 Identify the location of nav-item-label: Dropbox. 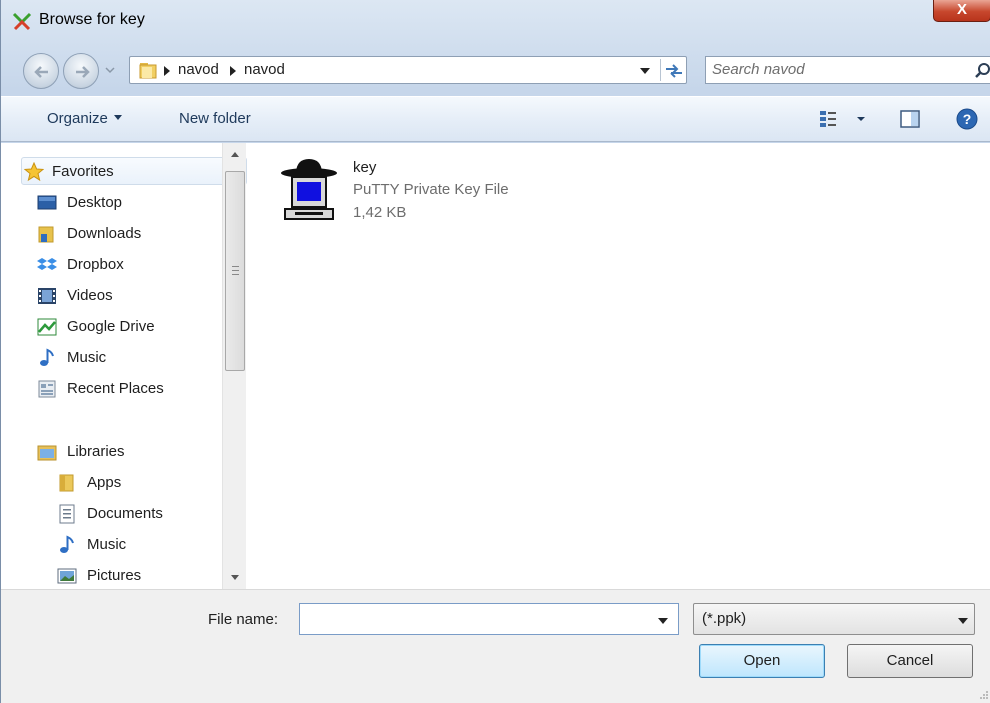
(95, 264).